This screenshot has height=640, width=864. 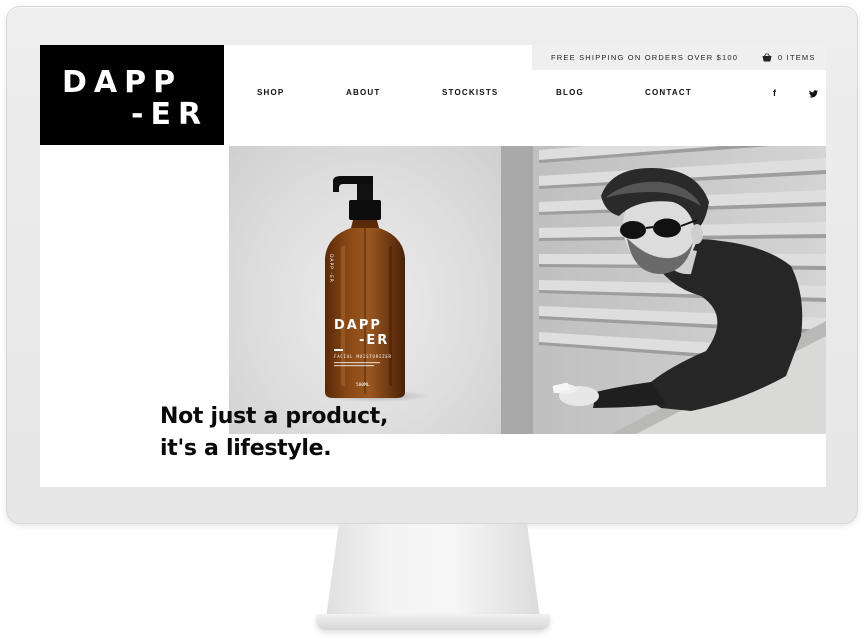 What do you see at coordinates (813, 95) in the screenshot?
I see `twitter-icon` at bounding box center [813, 95].